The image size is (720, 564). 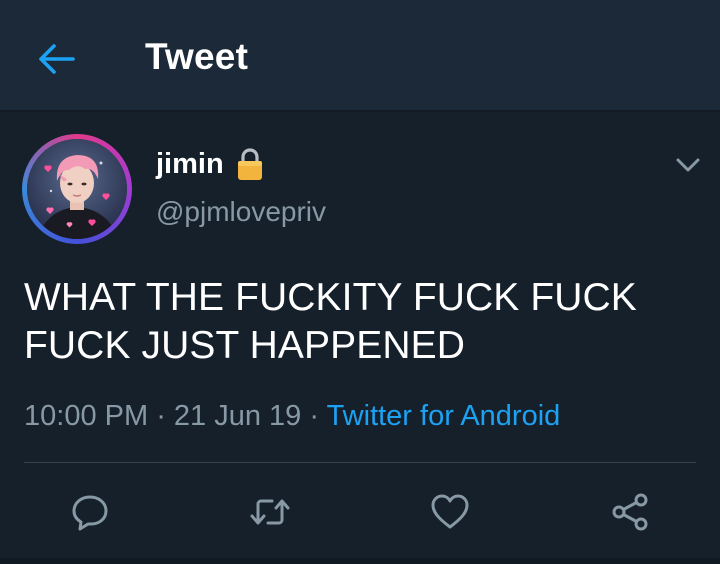 What do you see at coordinates (360, 512) in the screenshot?
I see `tweet-actions` at bounding box center [360, 512].